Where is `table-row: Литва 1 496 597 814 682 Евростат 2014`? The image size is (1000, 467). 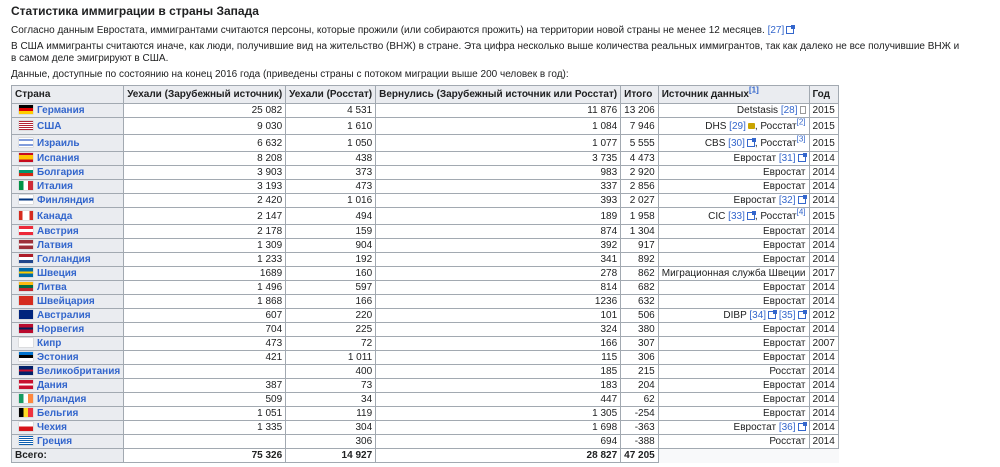 table-row: Литва 1 496 597 814 682 Евростат 2014 is located at coordinates (424, 287).